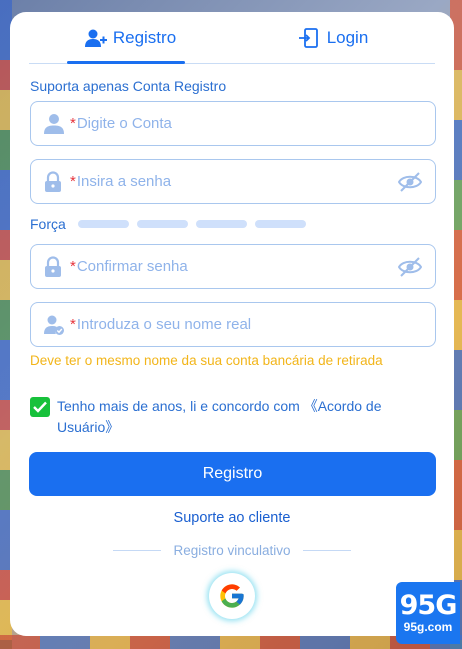 Image resolution: width=462 pixels, height=649 pixels. What do you see at coordinates (232, 518) in the screenshot?
I see `customer-support-link: Suporte ao cliente` at bounding box center [232, 518].